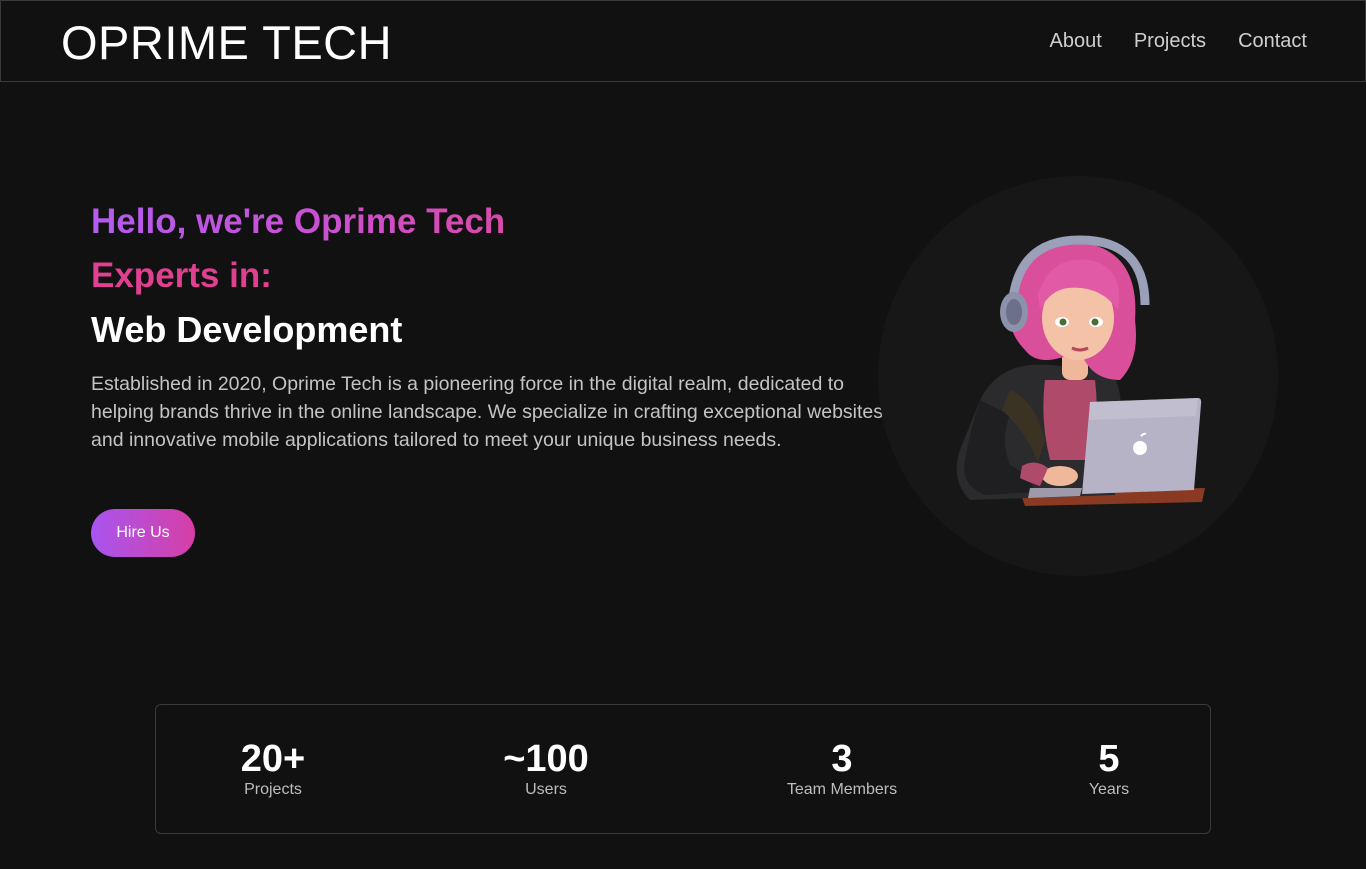 This screenshot has height=869, width=1366. I want to click on stat-label: Years, so click(1109, 789).